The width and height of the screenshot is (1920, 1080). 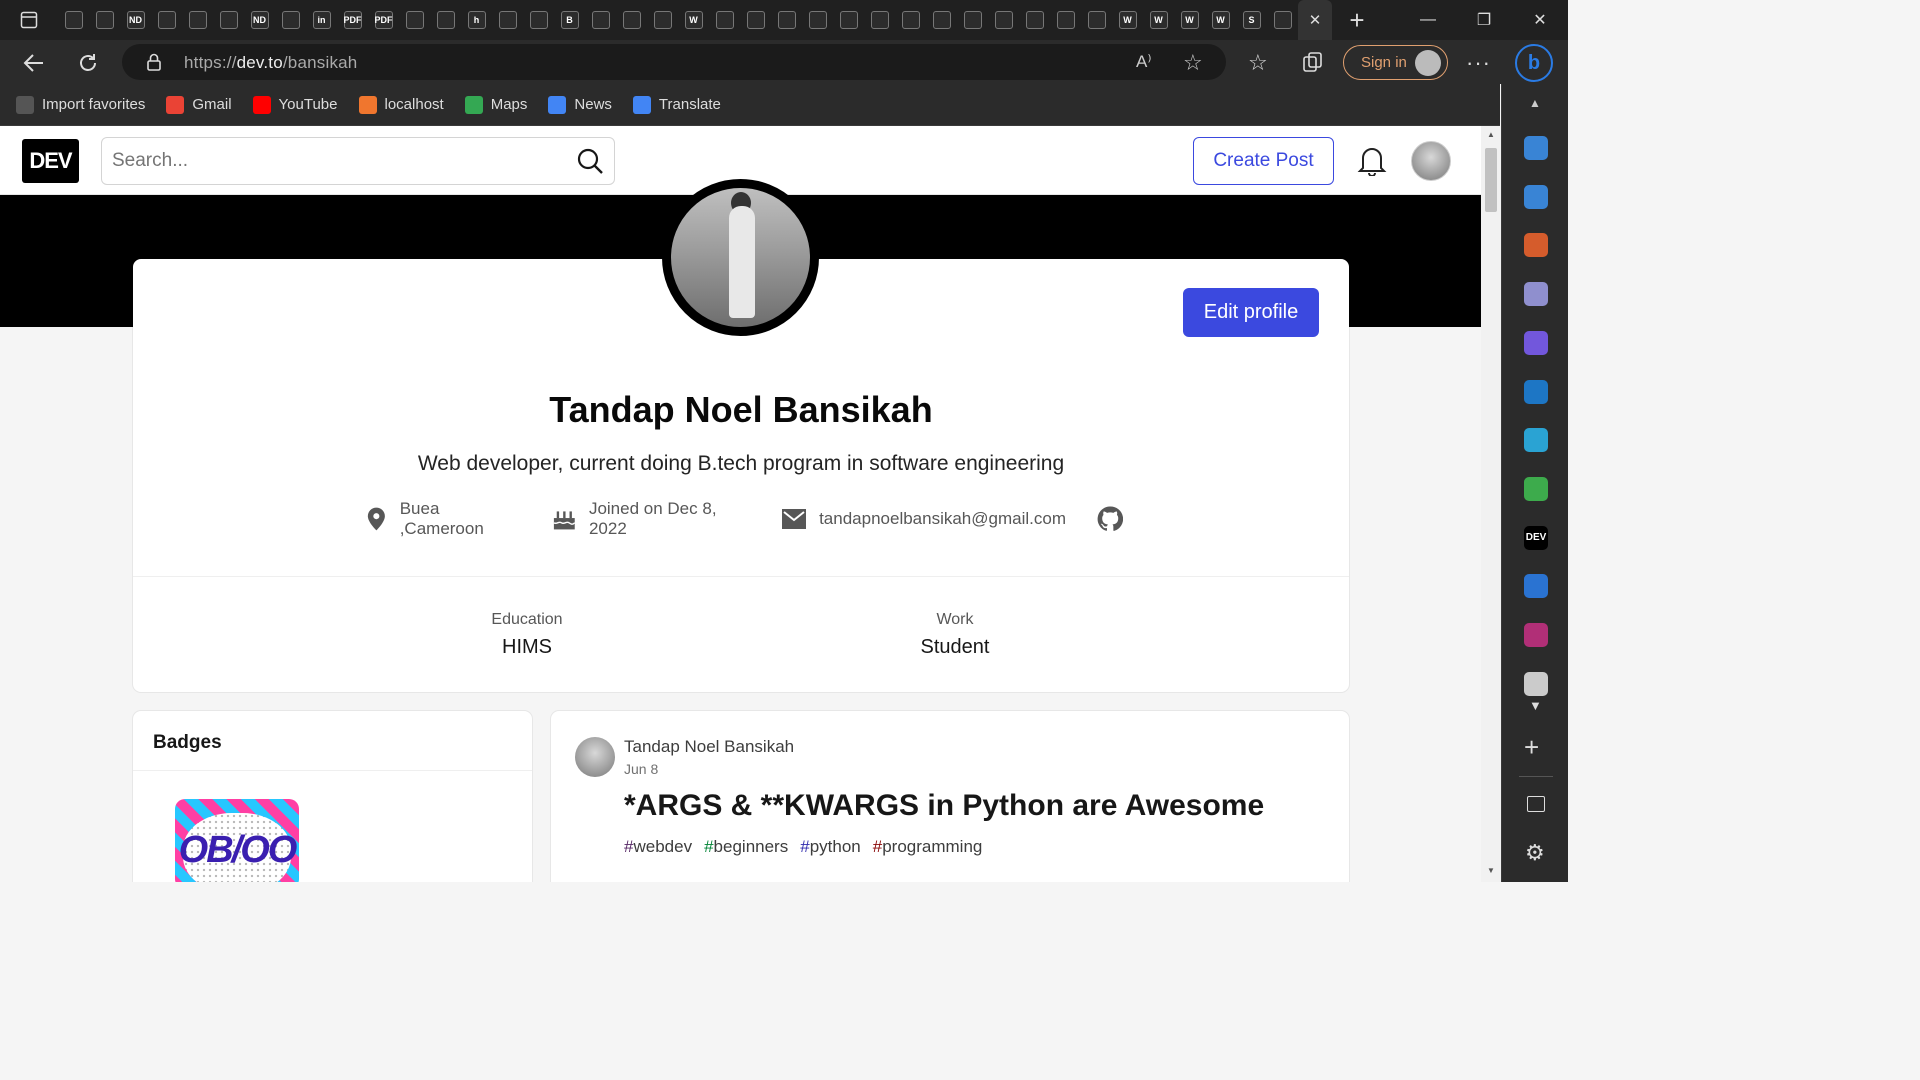 What do you see at coordinates (1535, 705) in the screenshot?
I see `sidebar-scroll-down-icon: ▼` at bounding box center [1535, 705].